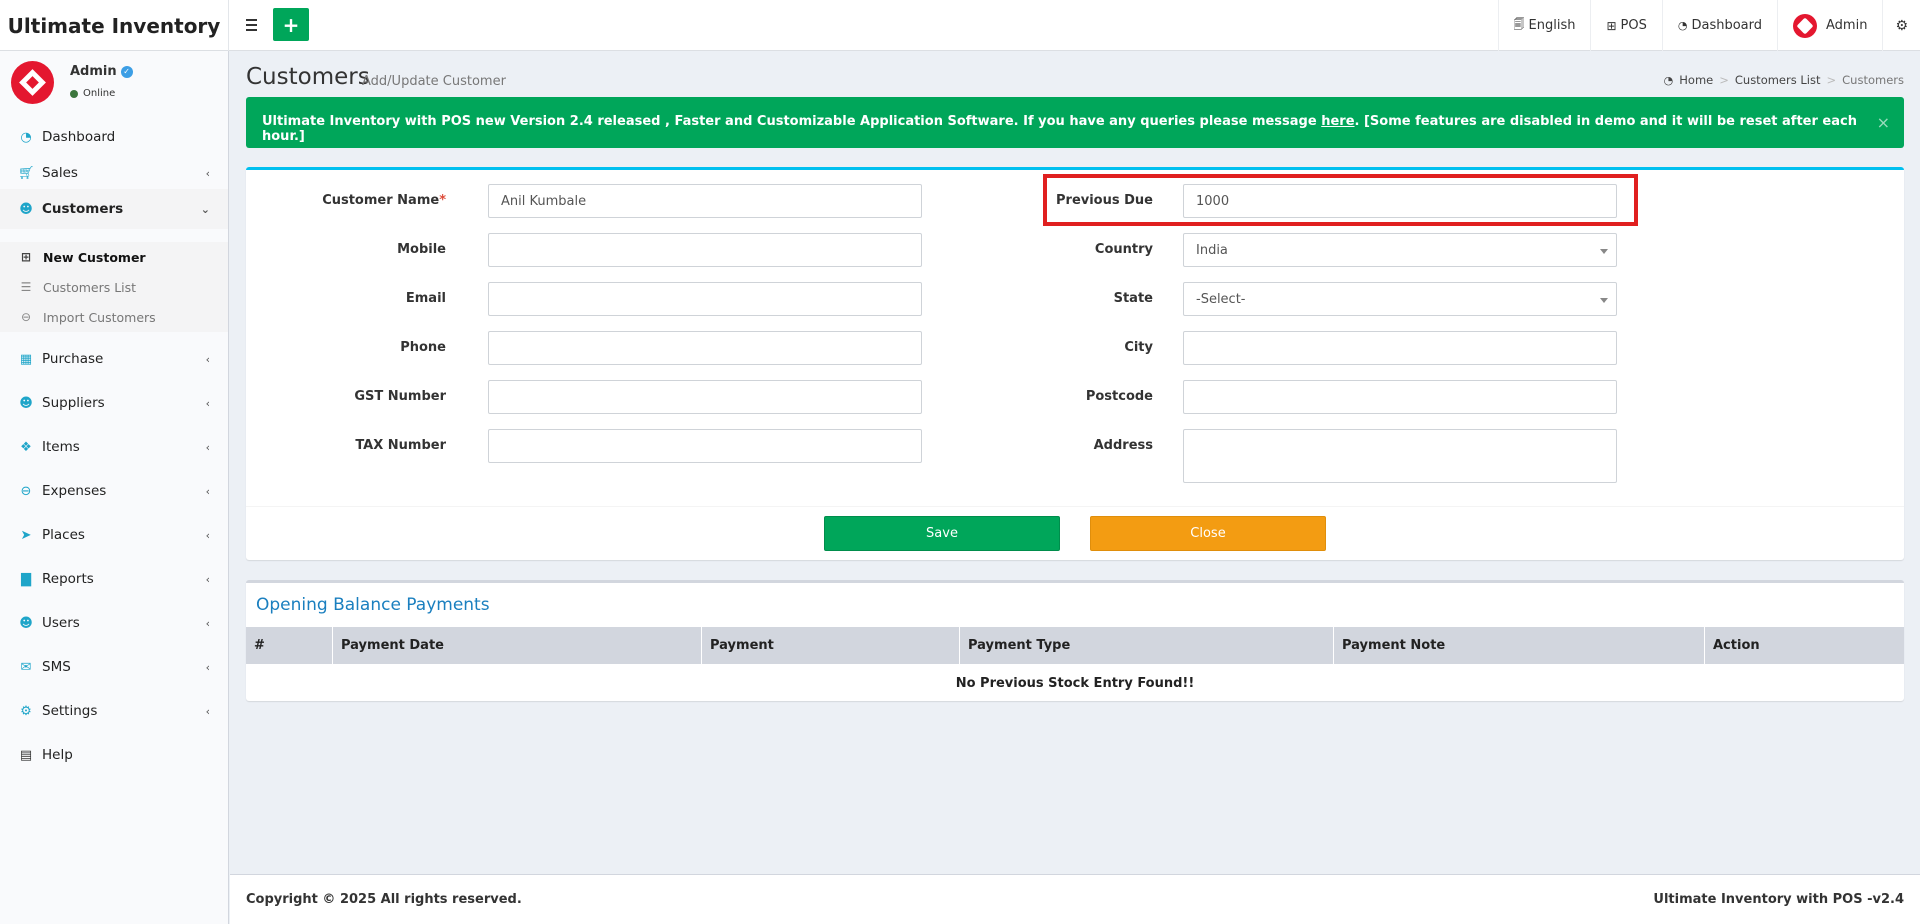 The image size is (1920, 924). Describe the element at coordinates (1400, 299) in the screenshot. I see `state-select: -Select-` at that location.